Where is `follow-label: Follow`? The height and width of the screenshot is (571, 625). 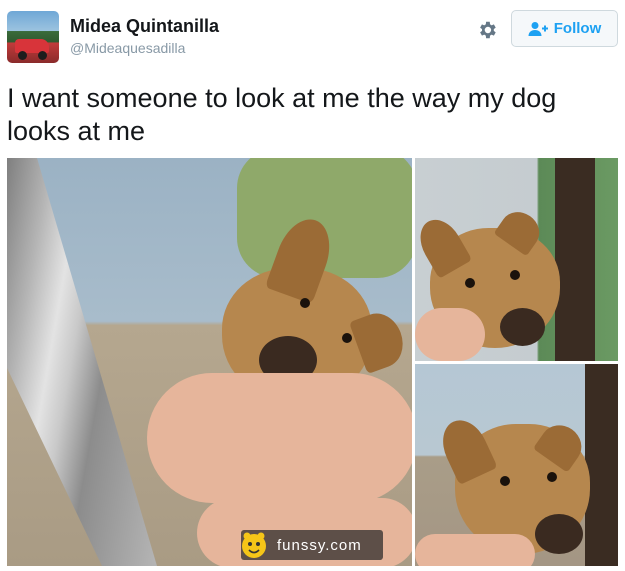 follow-label: Follow is located at coordinates (577, 28).